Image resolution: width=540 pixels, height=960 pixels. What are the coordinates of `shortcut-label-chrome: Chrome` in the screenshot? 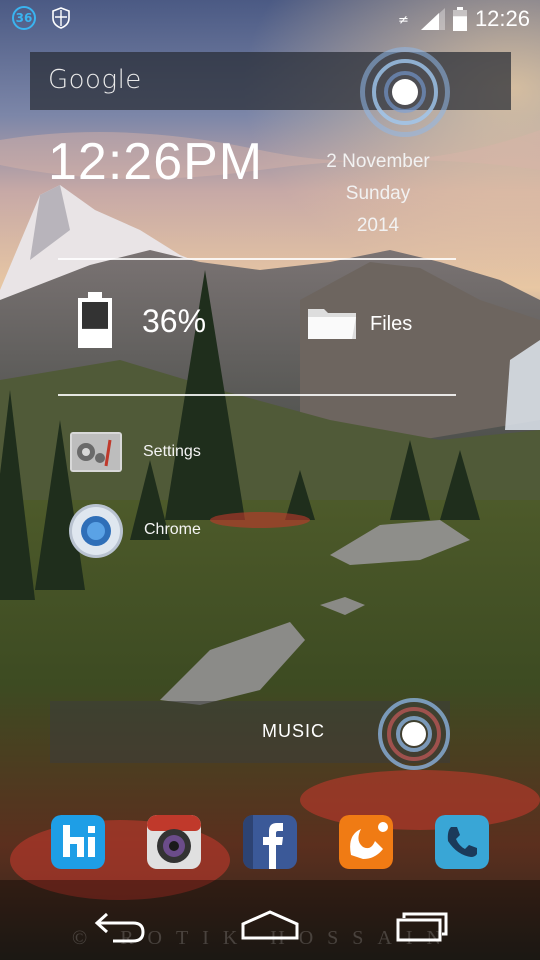 It's located at (172, 530).